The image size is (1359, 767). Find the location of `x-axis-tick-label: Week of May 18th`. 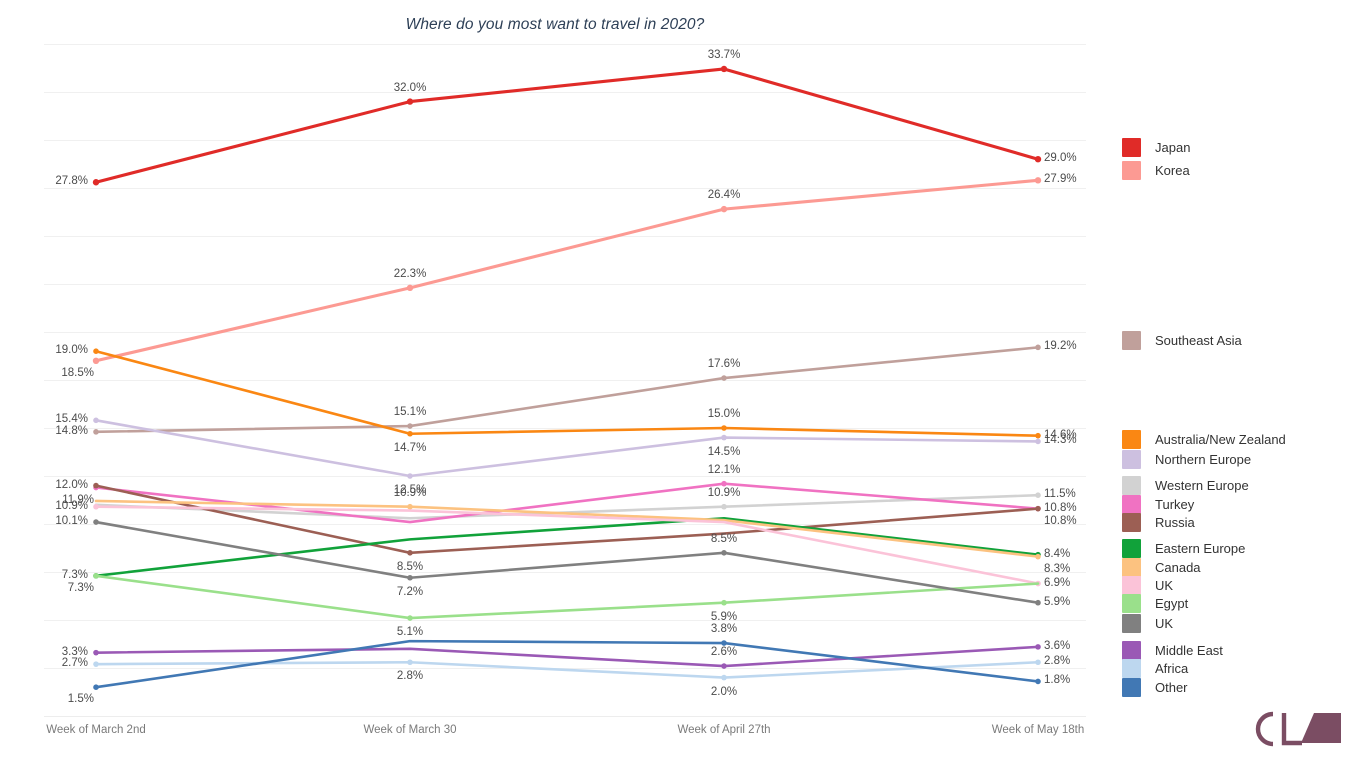

x-axis-tick-label: Week of May 18th is located at coordinates (1038, 730).